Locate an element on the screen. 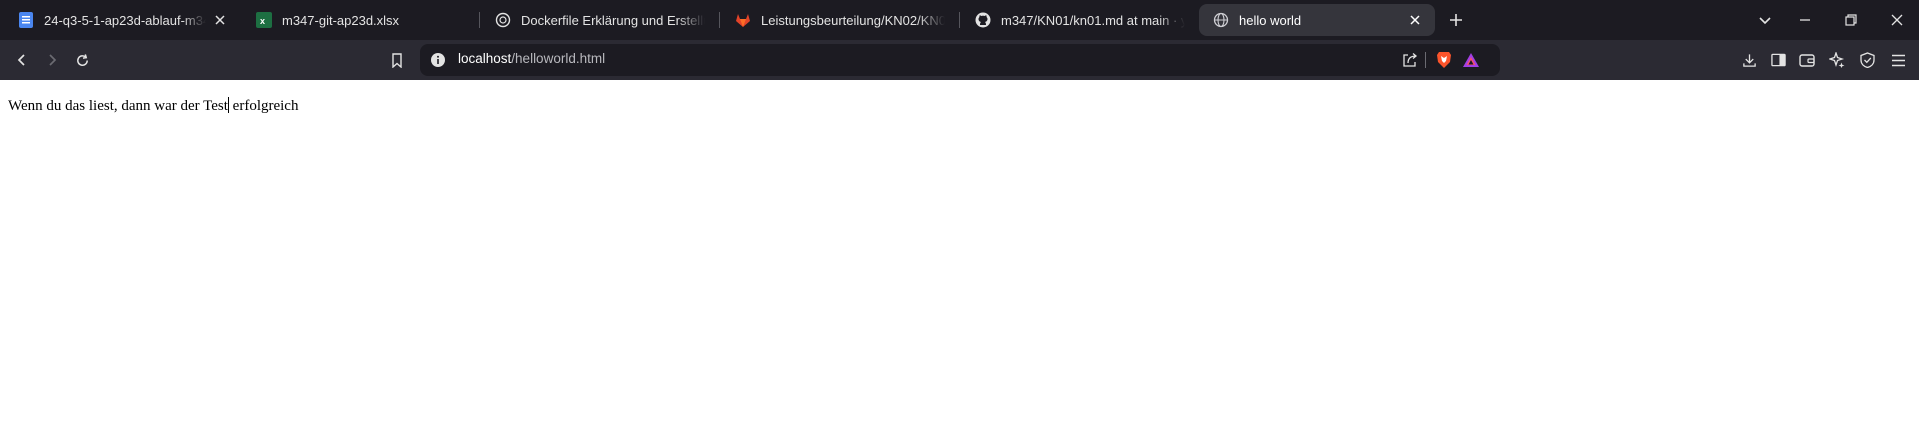  sparkle-icon is located at coordinates (1837, 60).